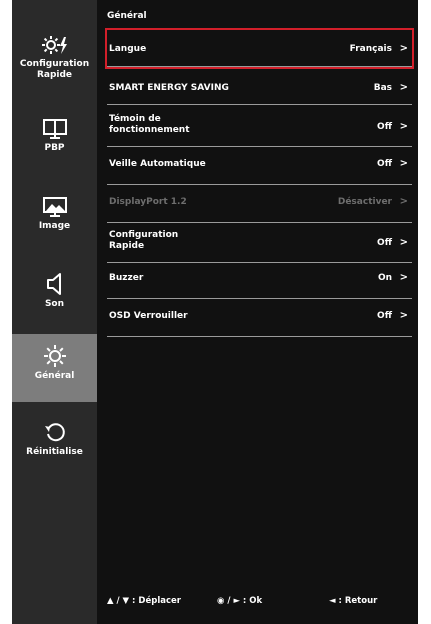  What do you see at coordinates (240, 601) in the screenshot?
I see `hint-ok: ◉ / ► : Ok` at bounding box center [240, 601].